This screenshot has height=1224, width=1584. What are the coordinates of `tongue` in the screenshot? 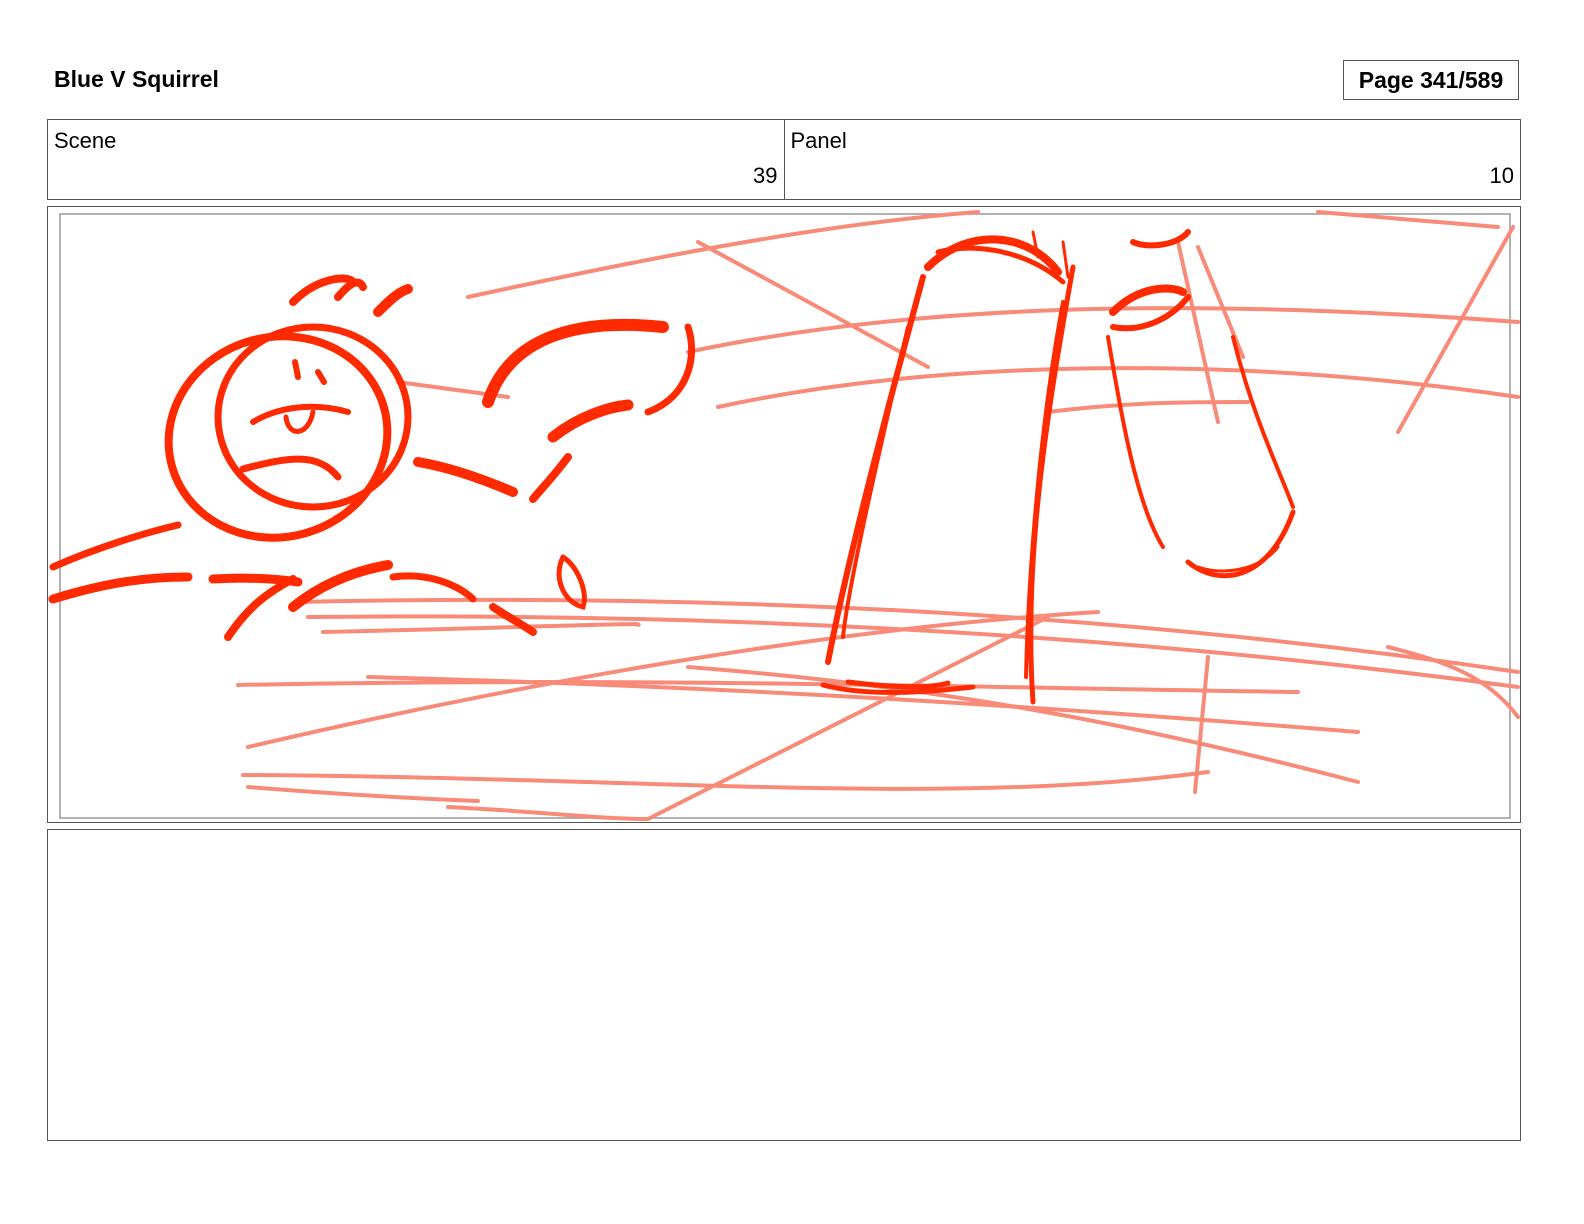 It's located at (299, 421).